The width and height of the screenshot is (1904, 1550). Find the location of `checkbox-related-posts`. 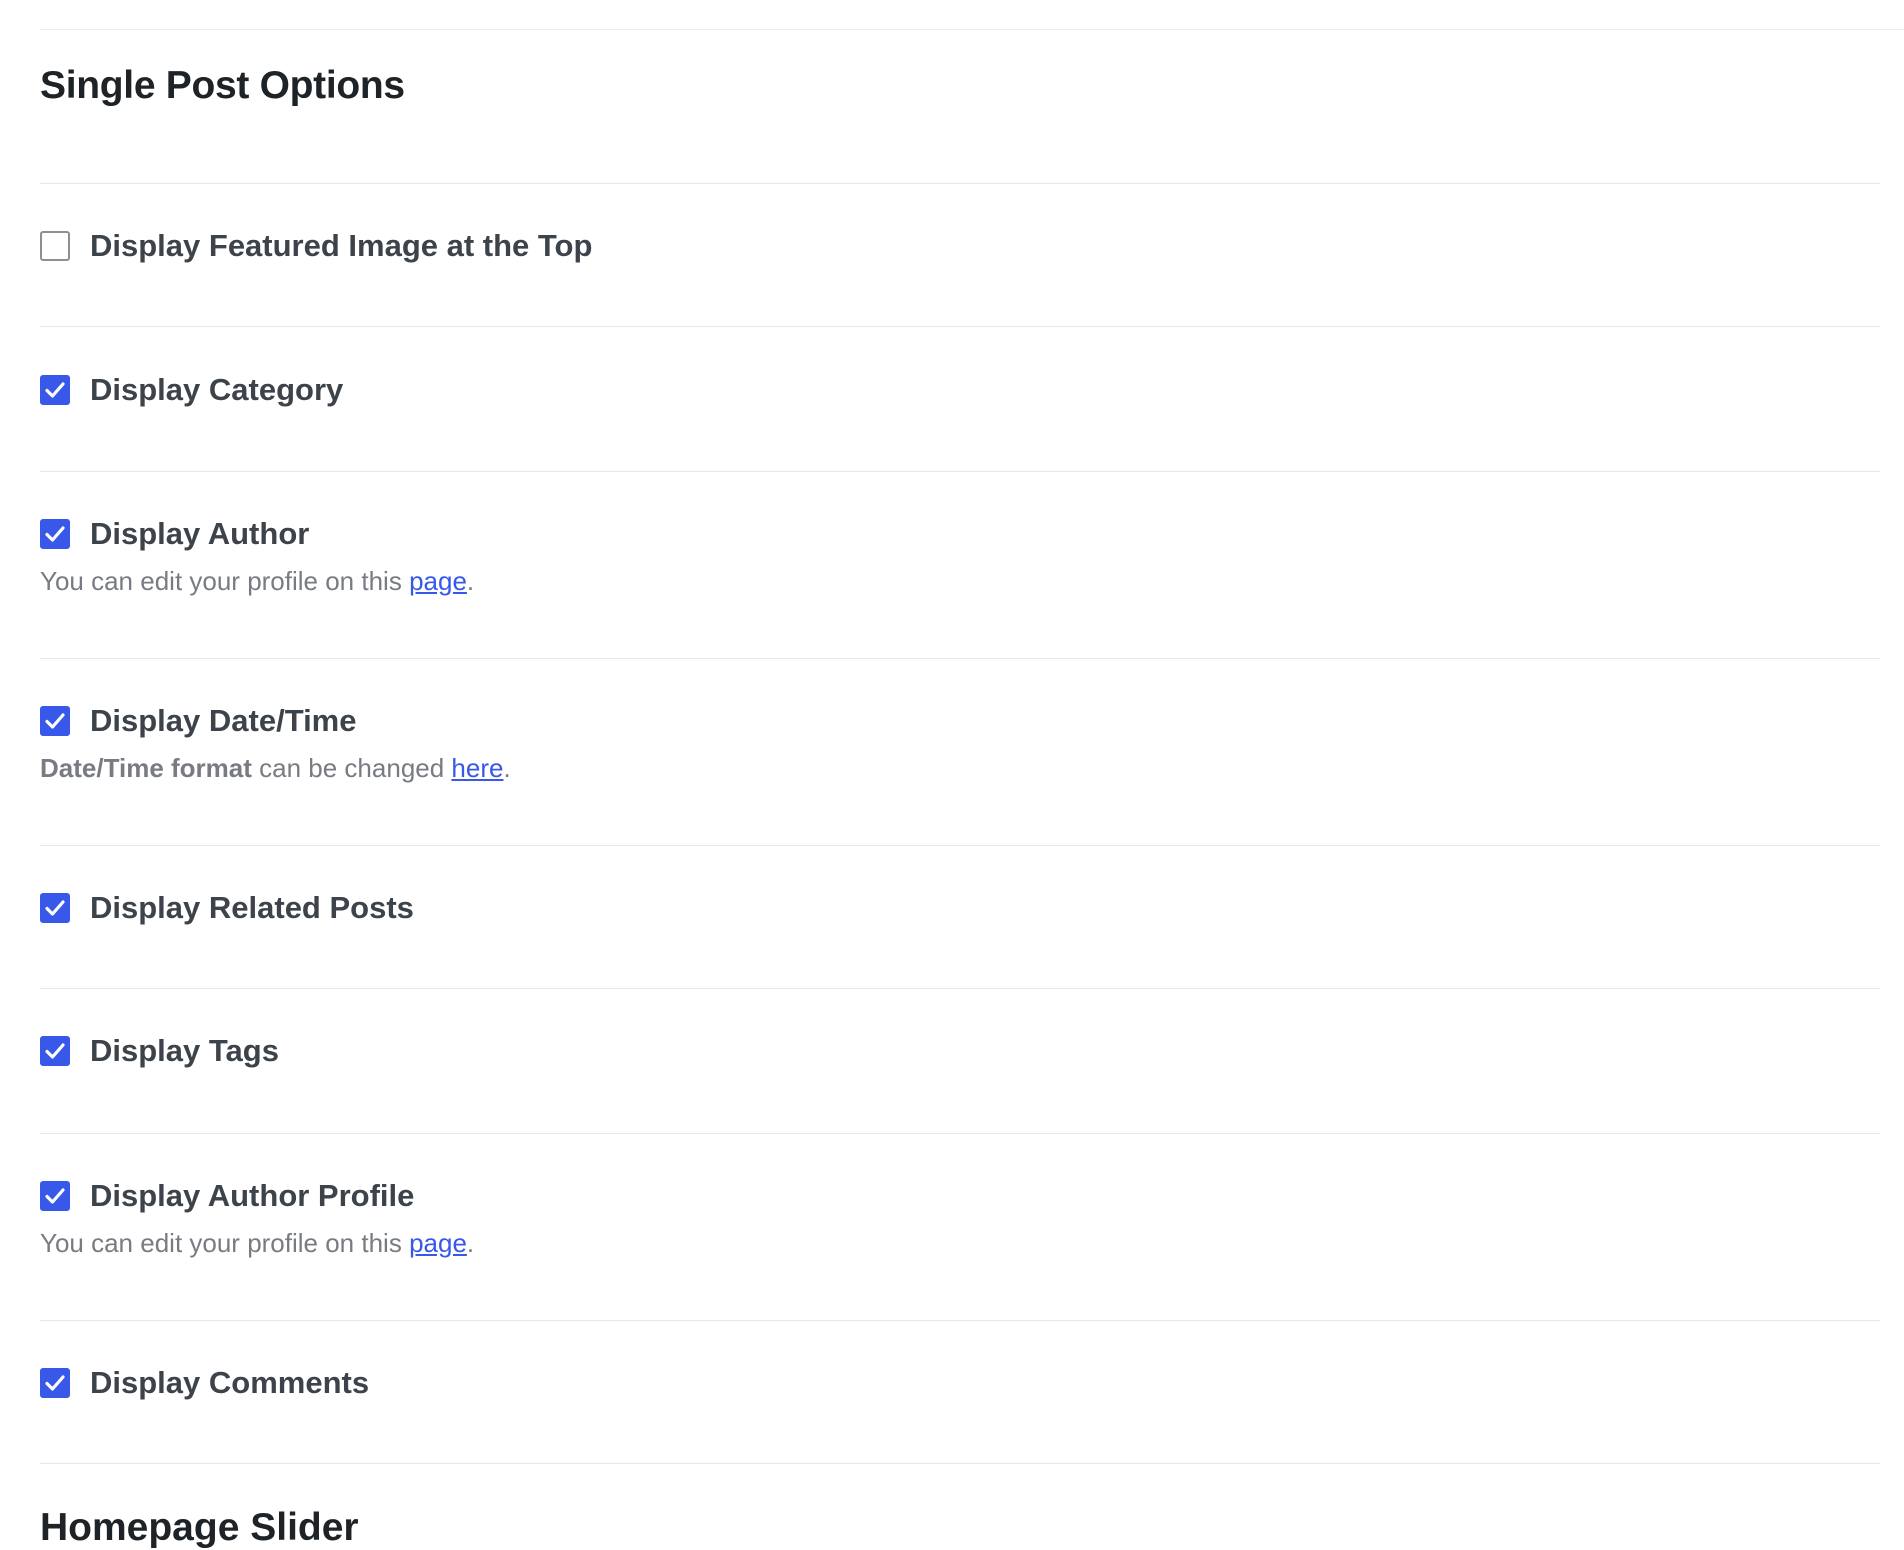

checkbox-related-posts is located at coordinates (55, 908).